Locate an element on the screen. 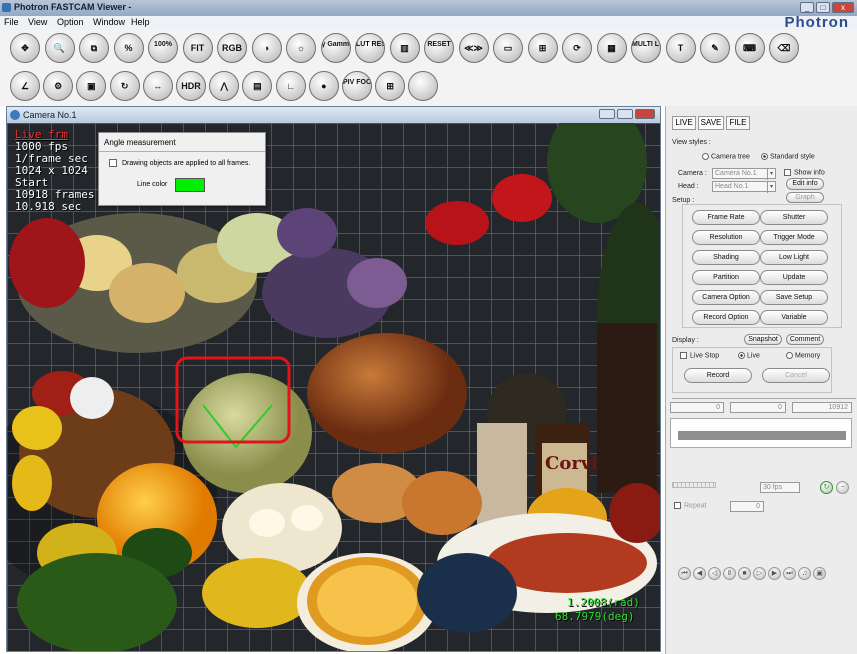 The width and height of the screenshot is (857, 654). playback-fps-select: 30 fps is located at coordinates (780, 487).